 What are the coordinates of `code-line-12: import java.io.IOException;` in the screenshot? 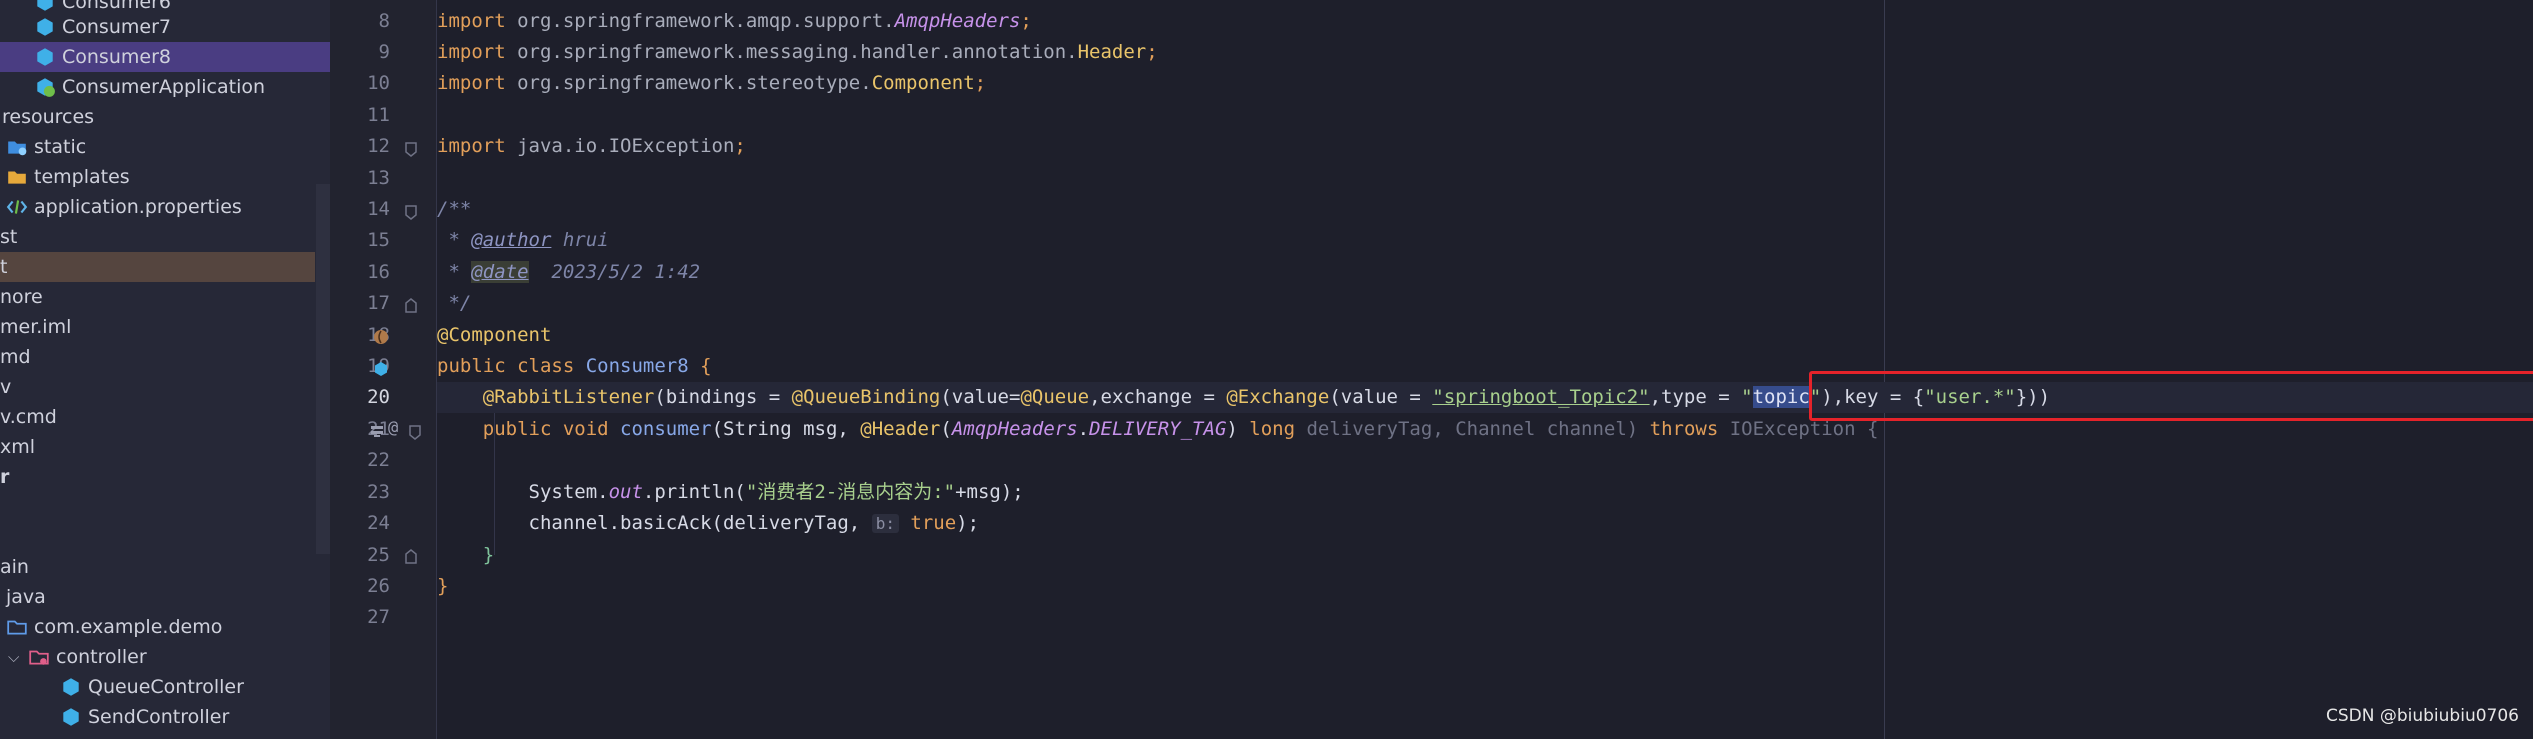 It's located at (591, 146).